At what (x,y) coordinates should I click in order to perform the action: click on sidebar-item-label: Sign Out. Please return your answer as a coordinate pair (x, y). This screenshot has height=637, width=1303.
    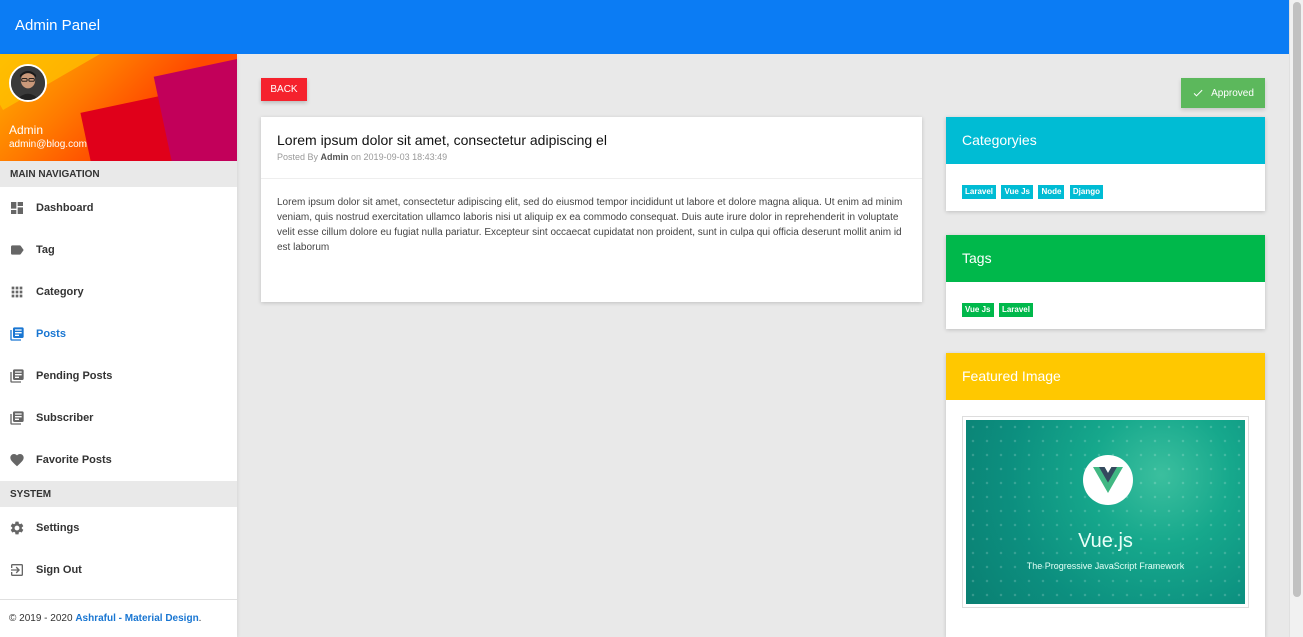
    Looking at the image, I should click on (59, 570).